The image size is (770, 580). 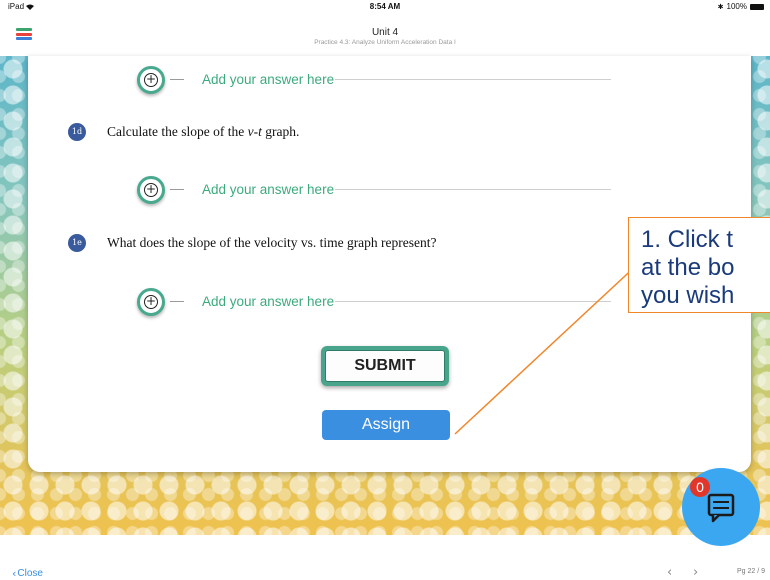 I want to click on submit-label: SUBMIT, so click(x=385, y=366).